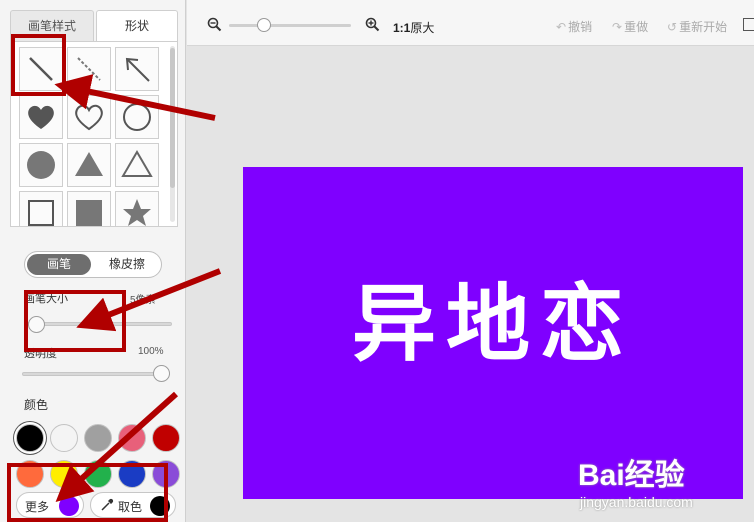 This screenshot has width=754, height=522. I want to click on redo-icon: ↷, so click(617, 27).